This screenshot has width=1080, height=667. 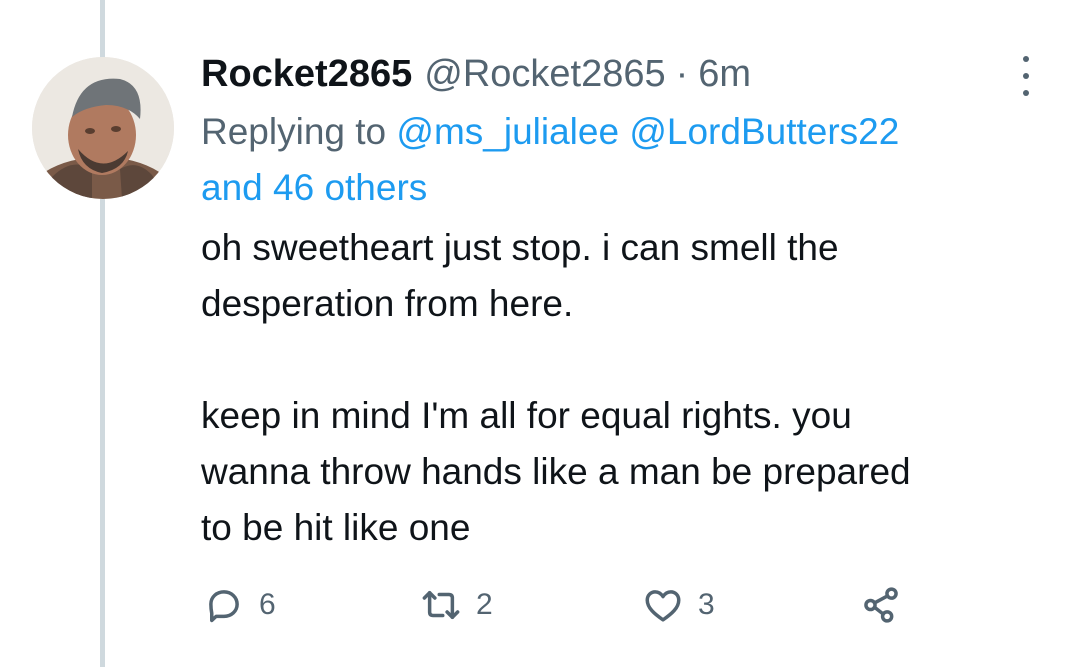 I want to click on retweet-button: 2, so click(x=456, y=605).